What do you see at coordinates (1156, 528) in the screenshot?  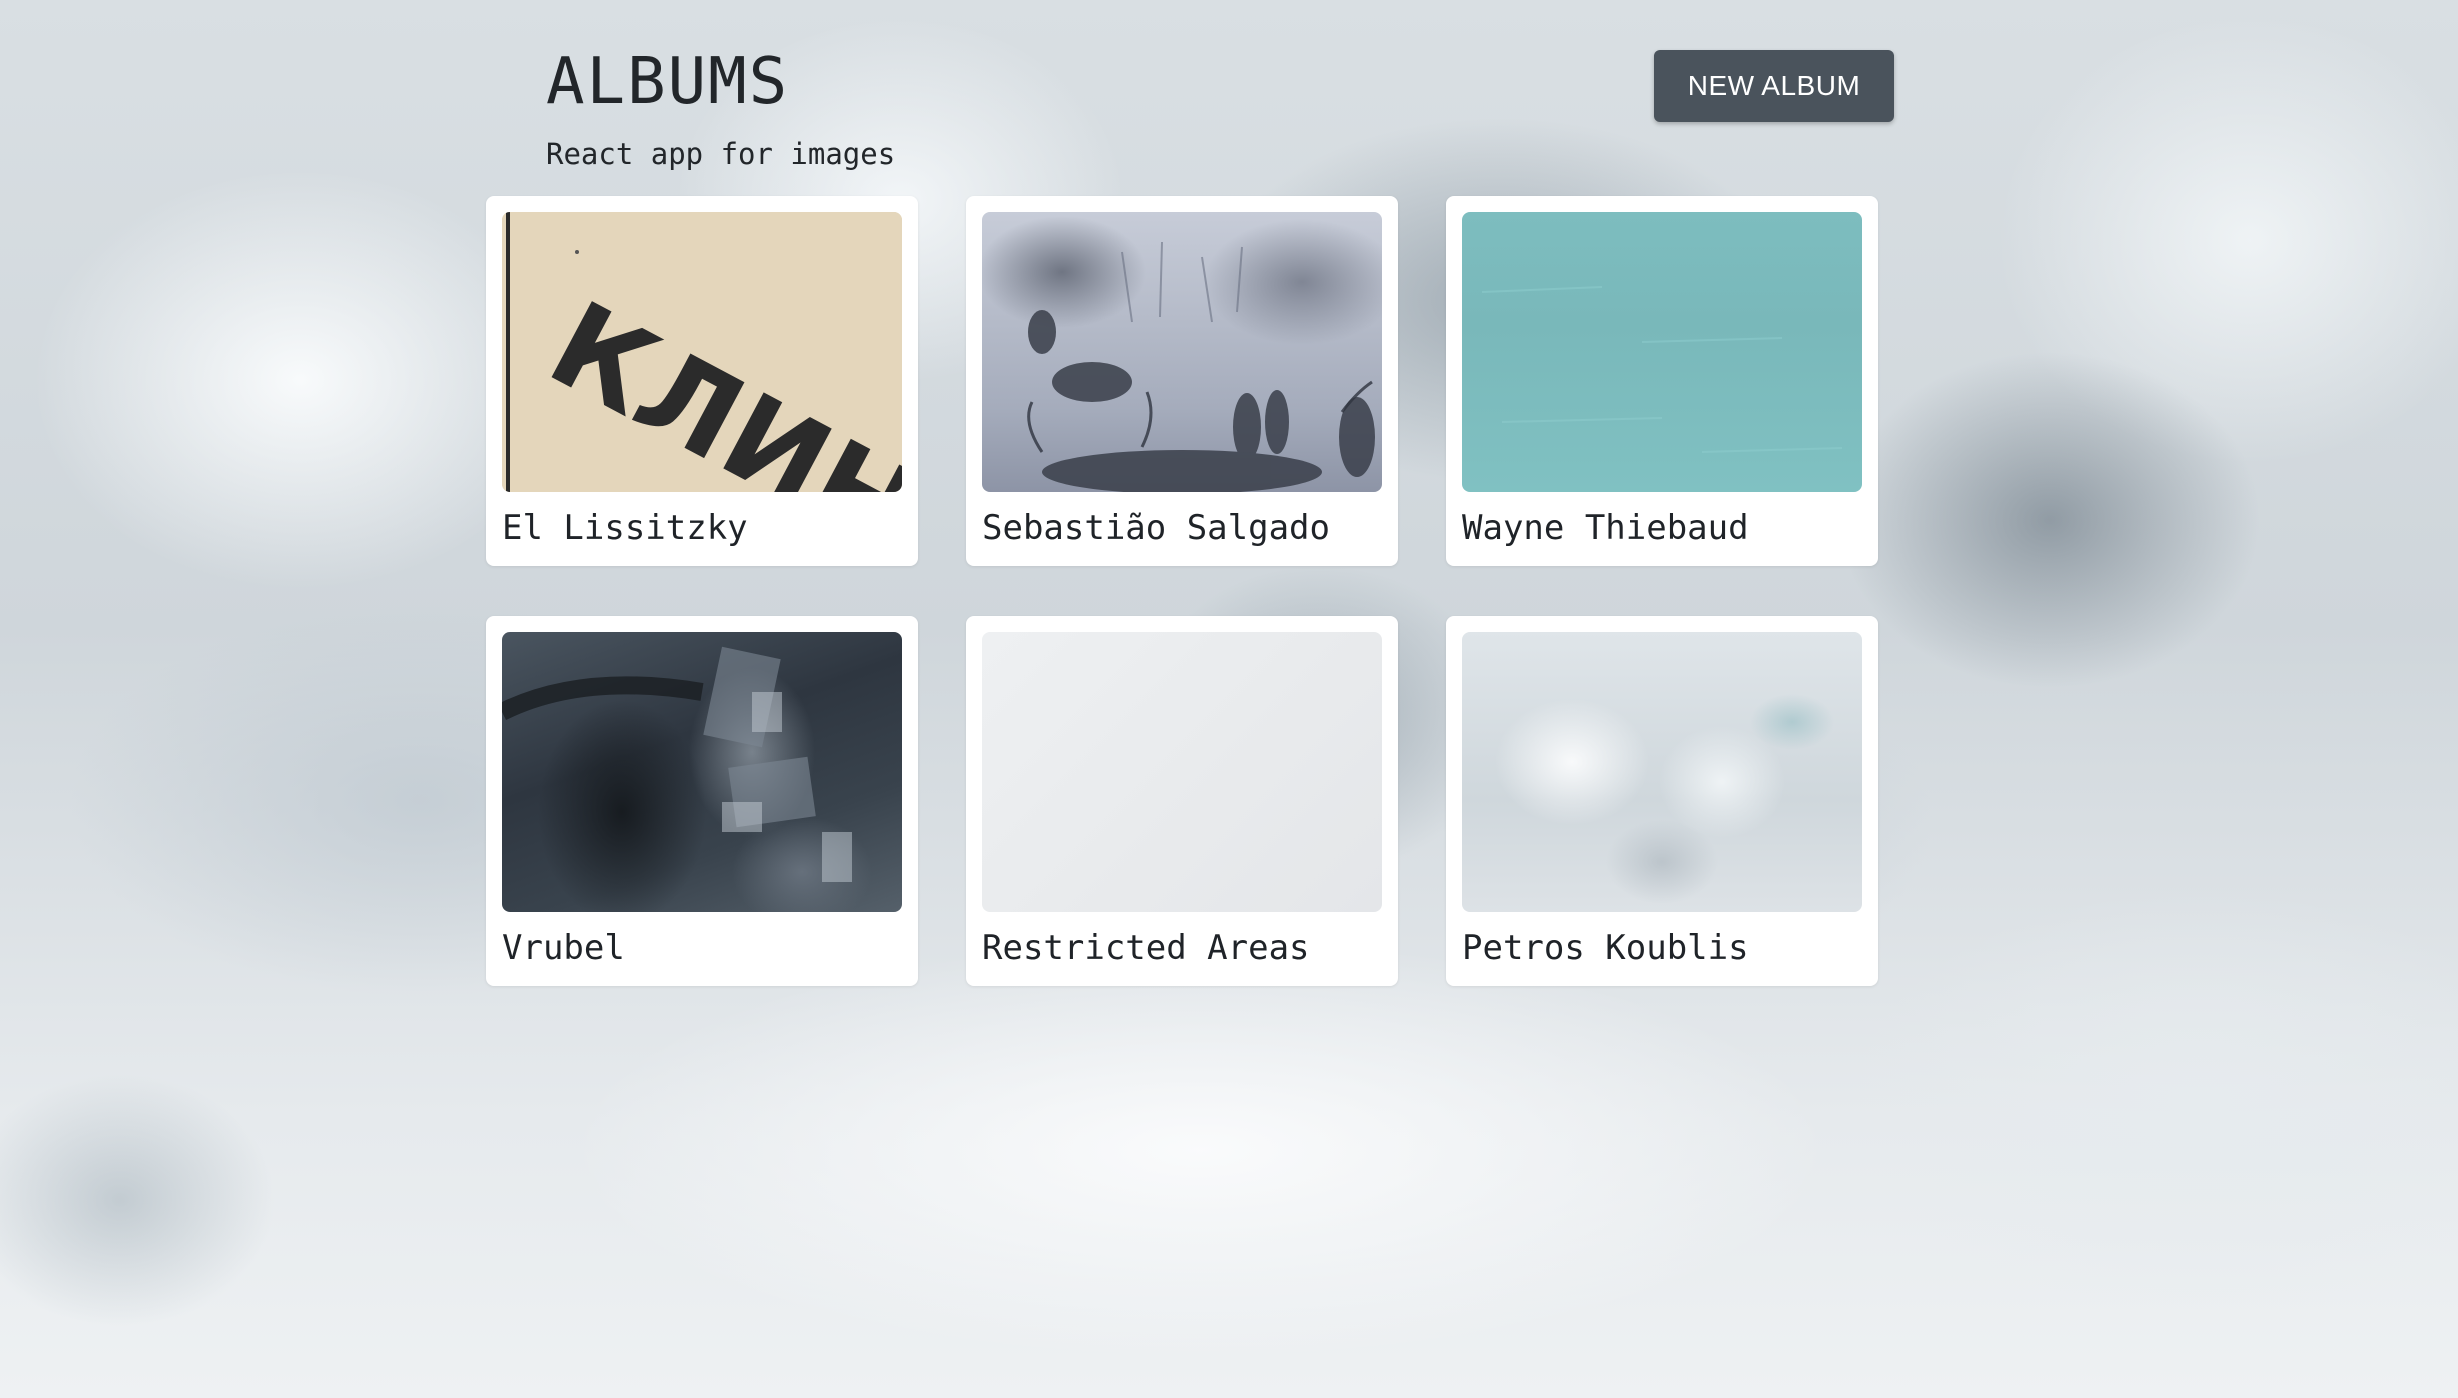 I see `album-name: Sebastião Salgado` at bounding box center [1156, 528].